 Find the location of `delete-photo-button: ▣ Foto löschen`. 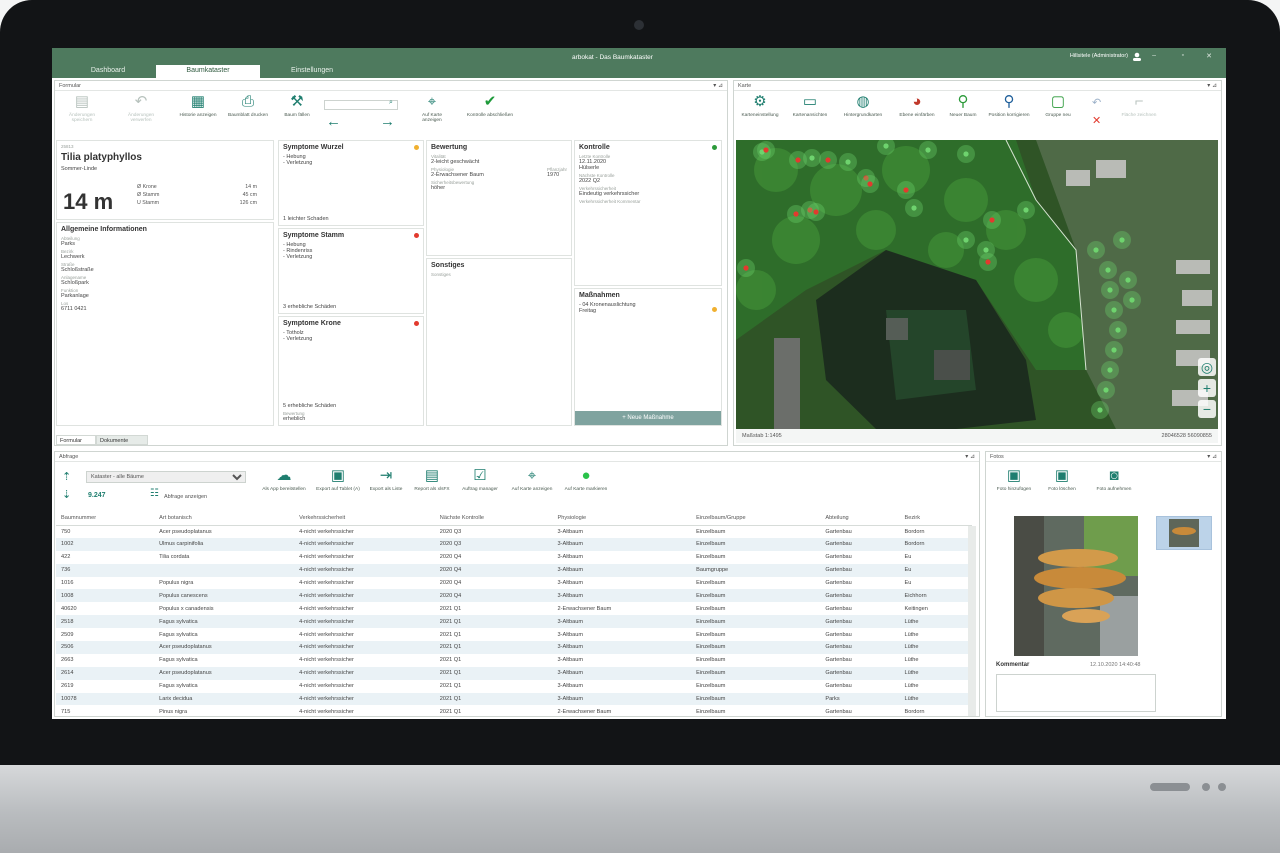

delete-photo-button: ▣ Foto löschen is located at coordinates (1062, 480).